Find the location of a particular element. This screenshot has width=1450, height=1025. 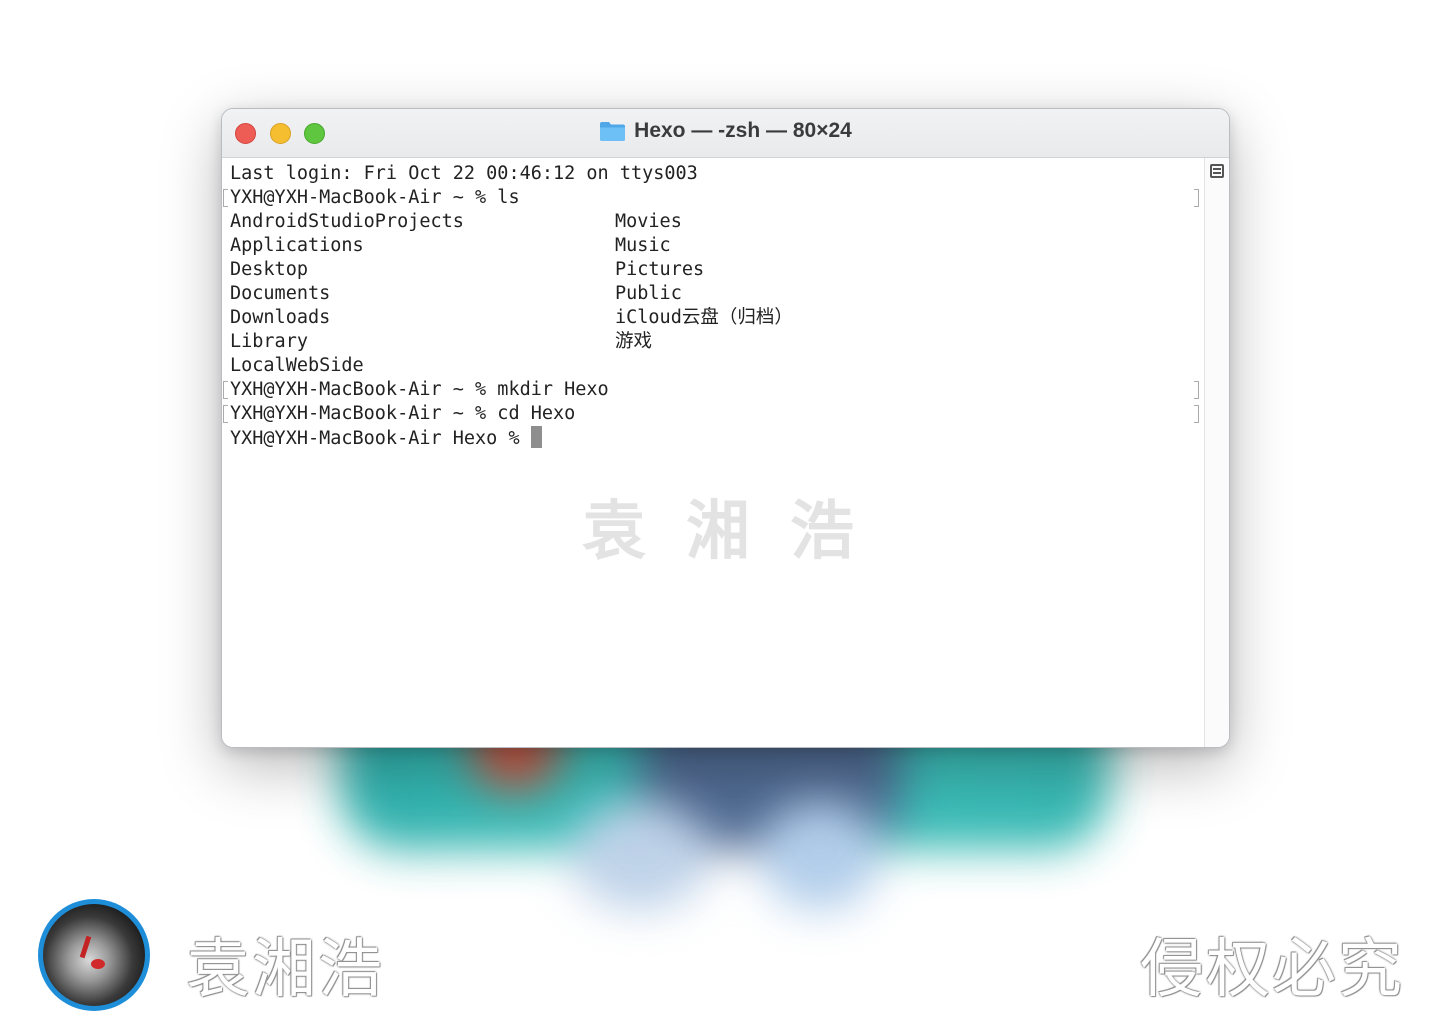

scroll-gutter is located at coordinates (1216, 452).